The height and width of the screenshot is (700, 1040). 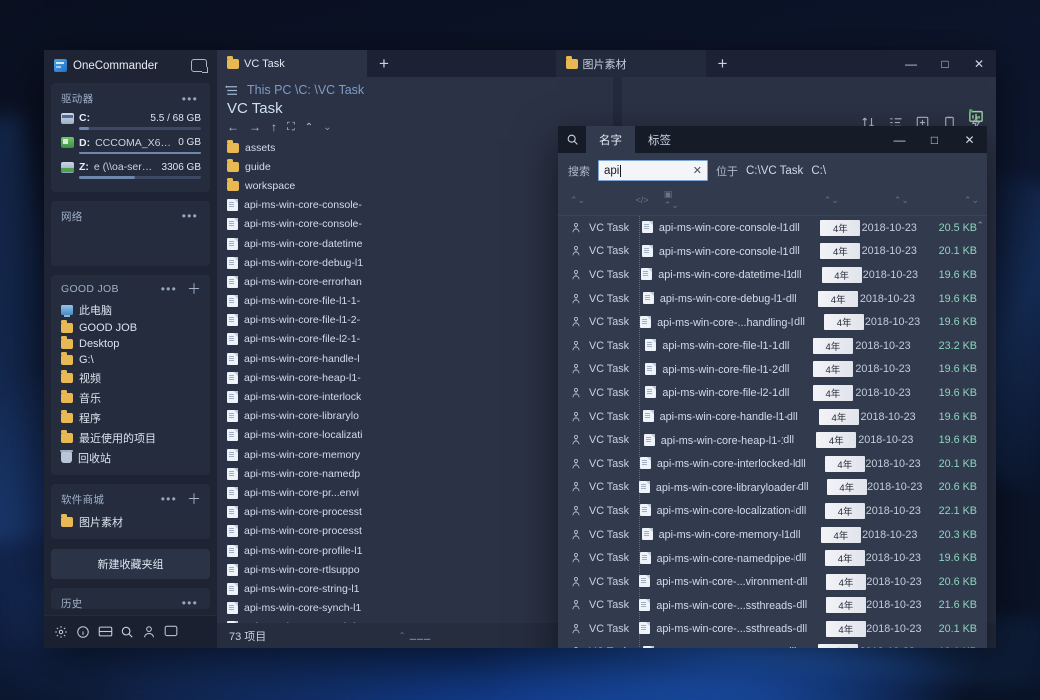 What do you see at coordinates (415, 608) in the screenshot?
I see `file-row: api-ms-win-core-synch-l1` at bounding box center [415, 608].